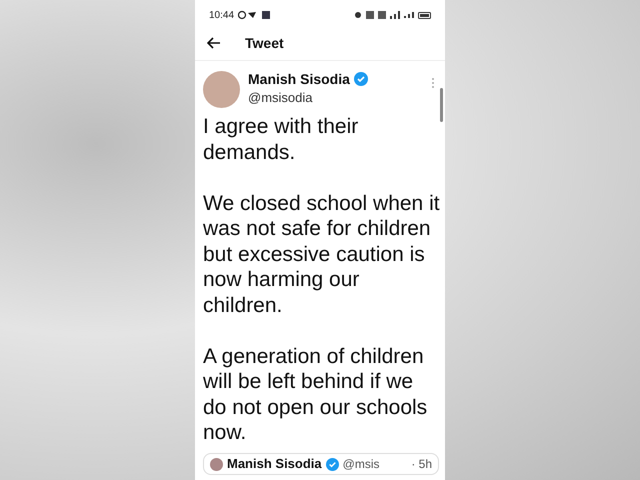  What do you see at coordinates (214, 43) in the screenshot?
I see `back-button` at bounding box center [214, 43].